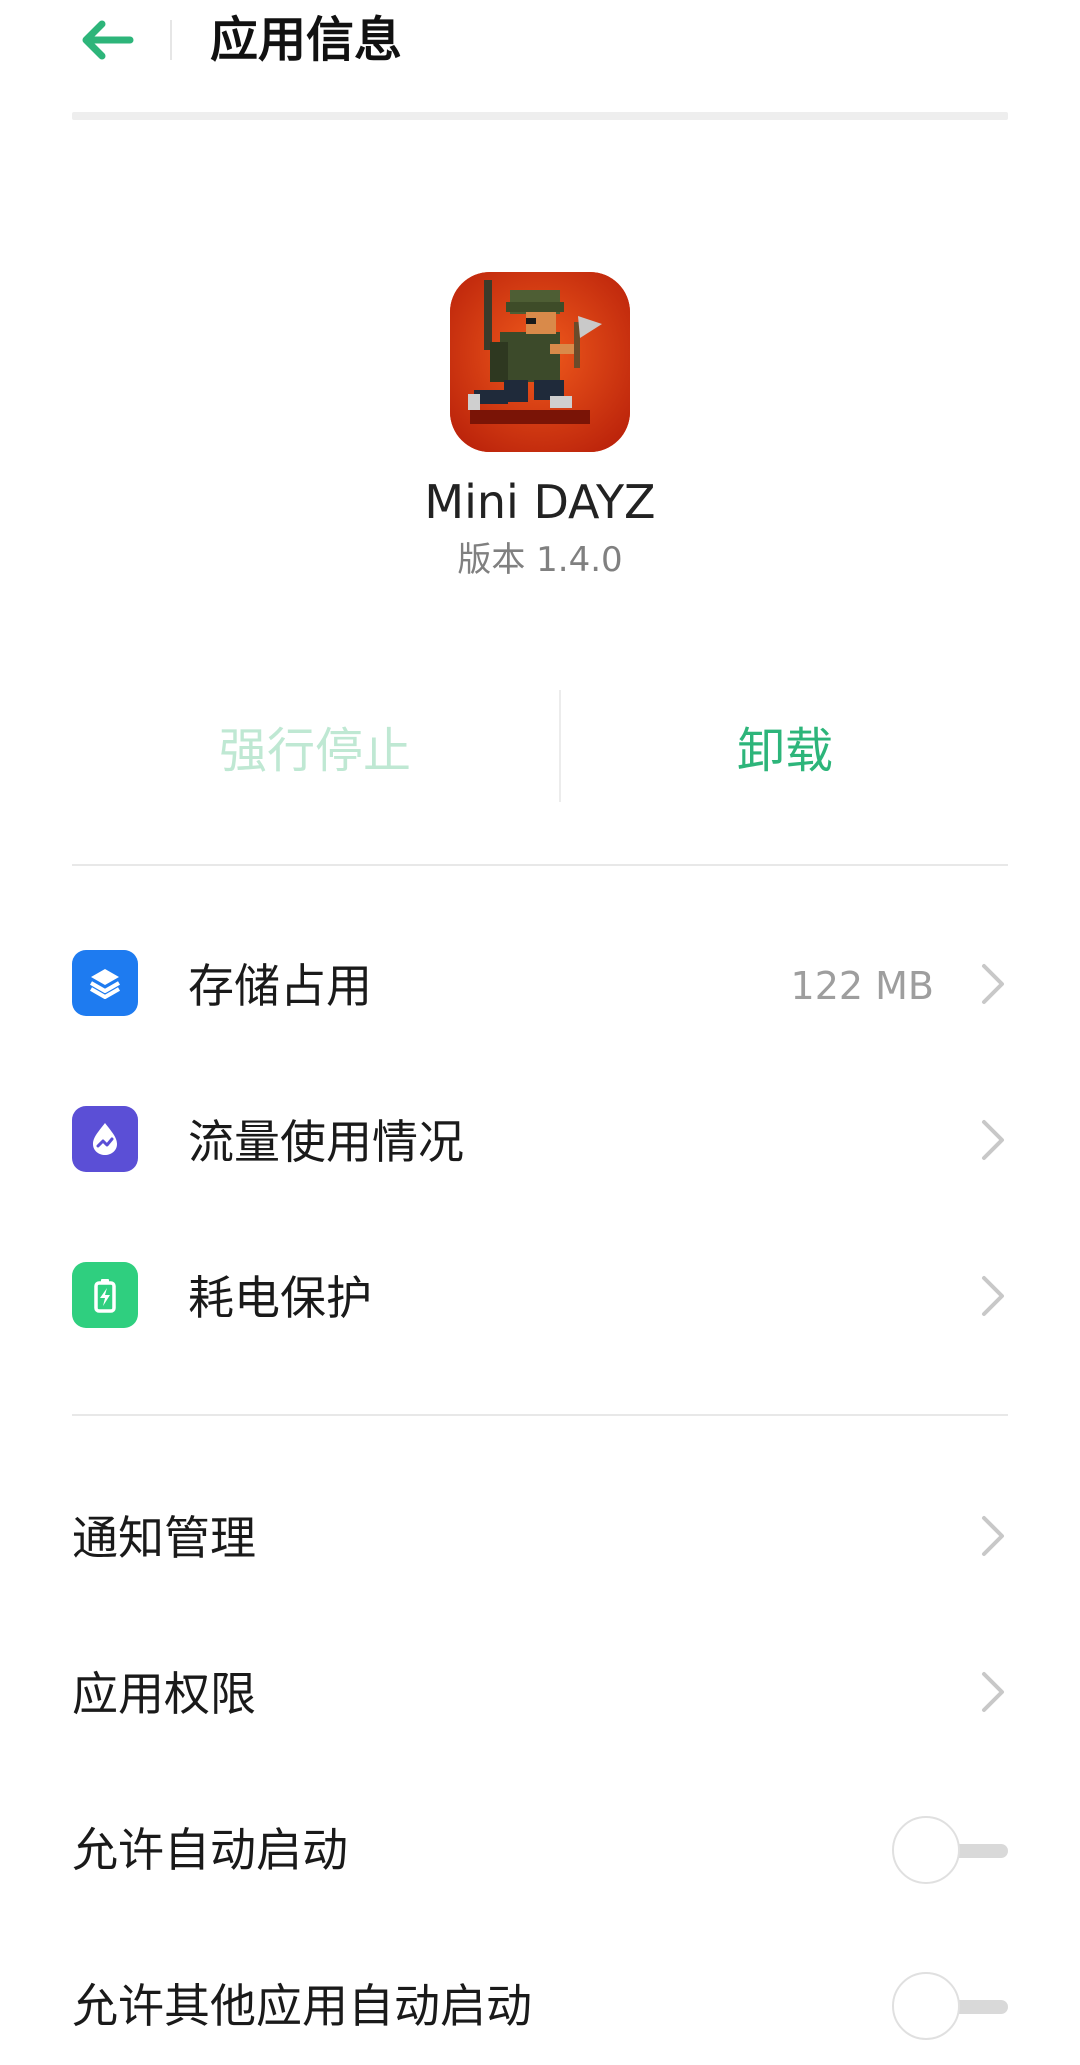 Image resolution: width=1080 pixels, height=2065 pixels. I want to click on app-version: 版本 1.4.0, so click(540, 560).